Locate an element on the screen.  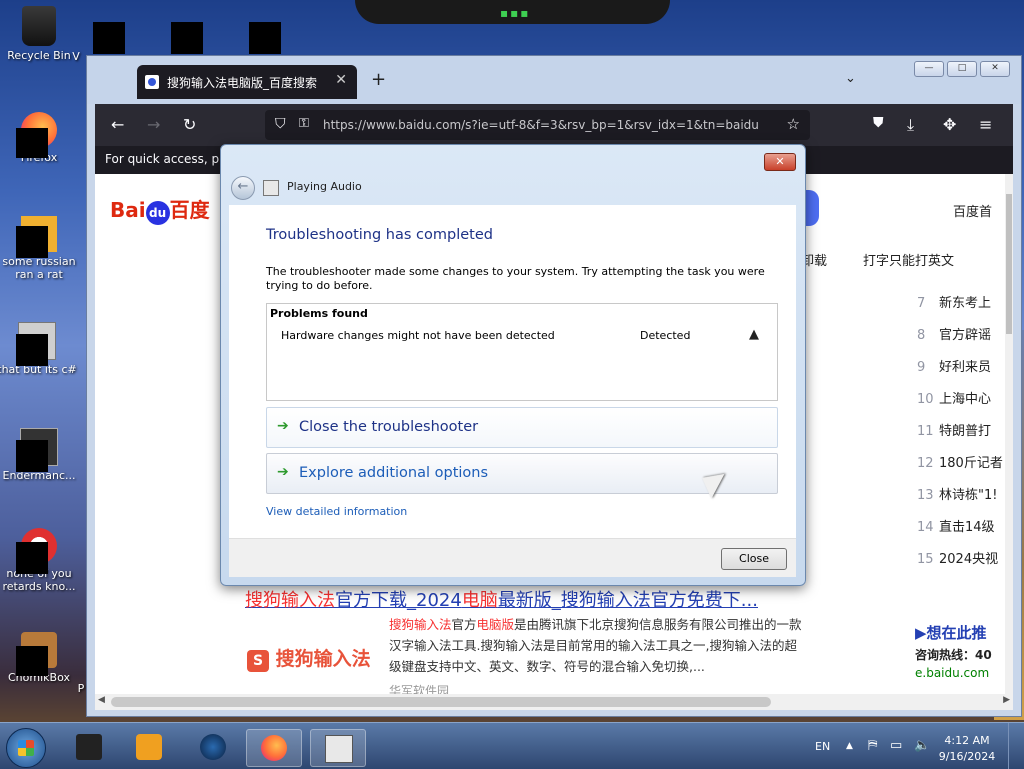
hot-item: 13 林诗栋"1! is located at coordinates (957, 493).